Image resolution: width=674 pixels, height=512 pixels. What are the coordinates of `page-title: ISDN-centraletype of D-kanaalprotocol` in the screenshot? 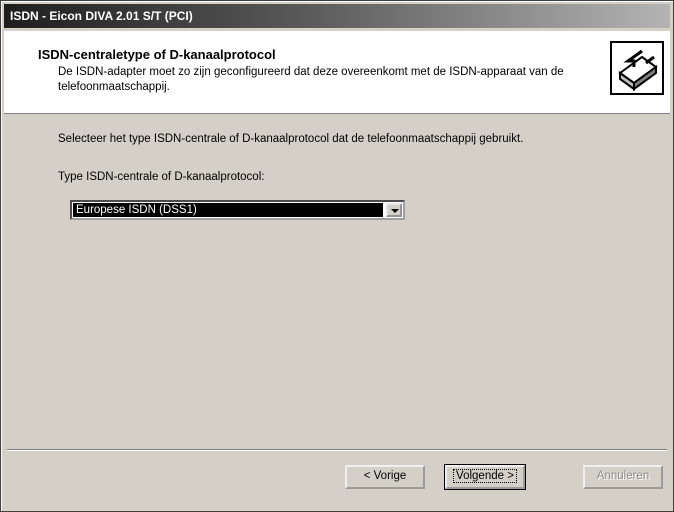 It's located at (157, 54).